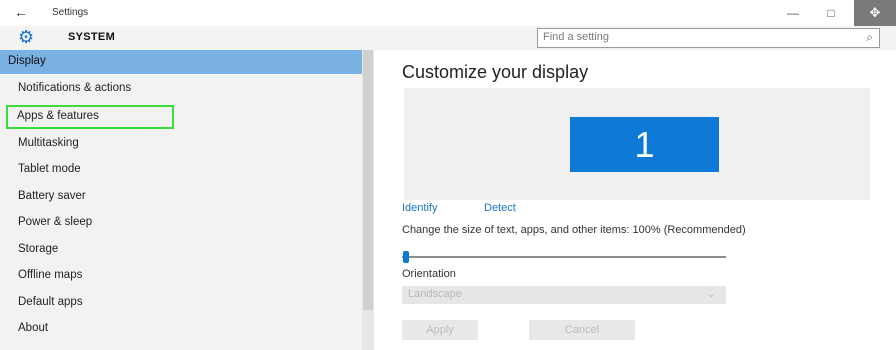 The width and height of the screenshot is (896, 350). I want to click on sidebar-item-apps-features: Apps & features, so click(90, 117).